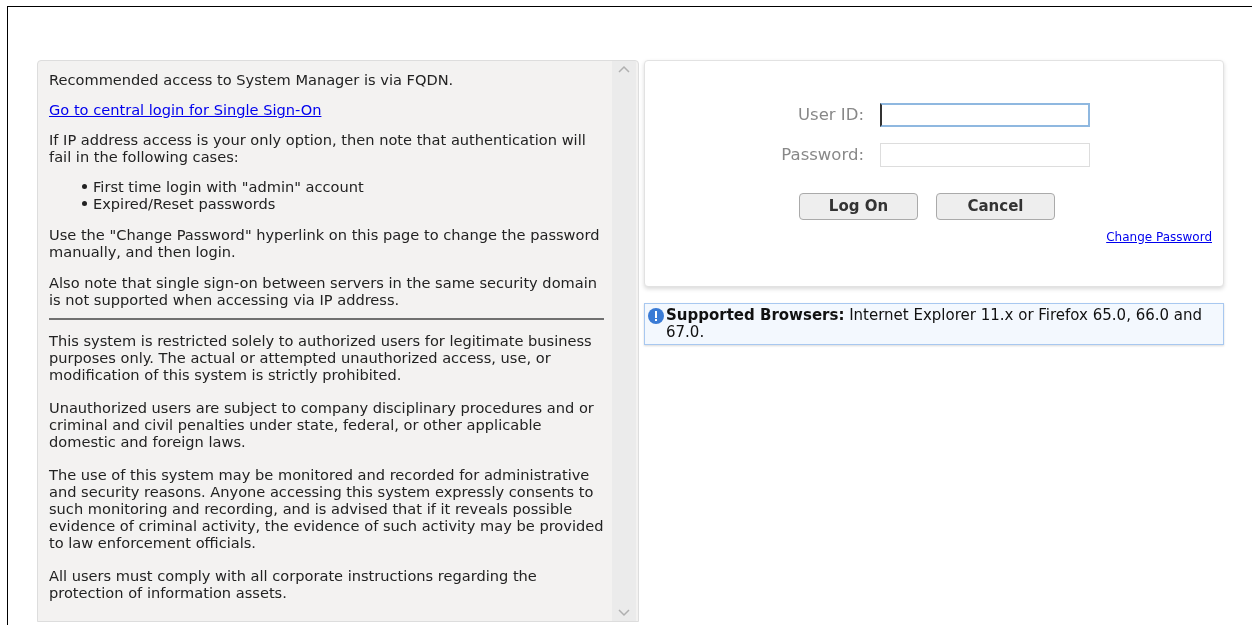 The image size is (1252, 625). What do you see at coordinates (1159, 236) in the screenshot?
I see `change-password-link: Change Password` at bounding box center [1159, 236].